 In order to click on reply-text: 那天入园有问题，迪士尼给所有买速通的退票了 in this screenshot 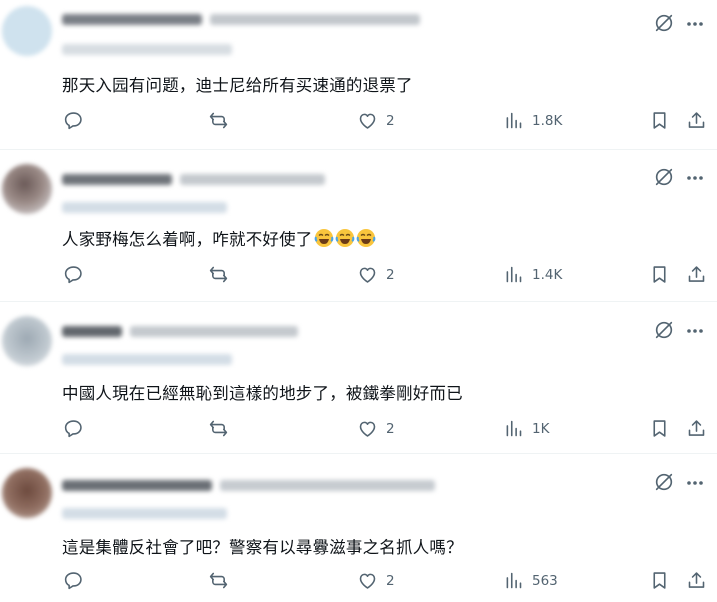, I will do `click(237, 85)`.